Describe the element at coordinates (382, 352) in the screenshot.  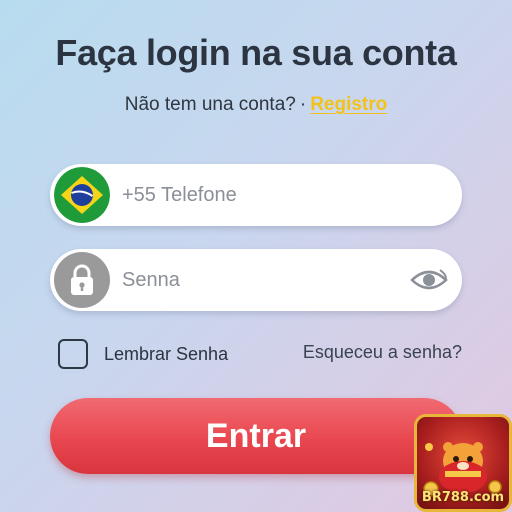
I see `forgot-password-link: Esqueceu a senha?` at that location.